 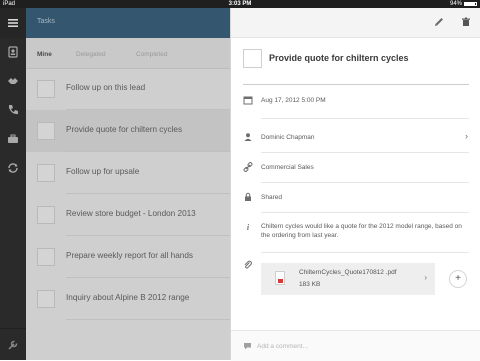 What do you see at coordinates (44, 54) in the screenshot?
I see `tab-mine: Mine` at bounding box center [44, 54].